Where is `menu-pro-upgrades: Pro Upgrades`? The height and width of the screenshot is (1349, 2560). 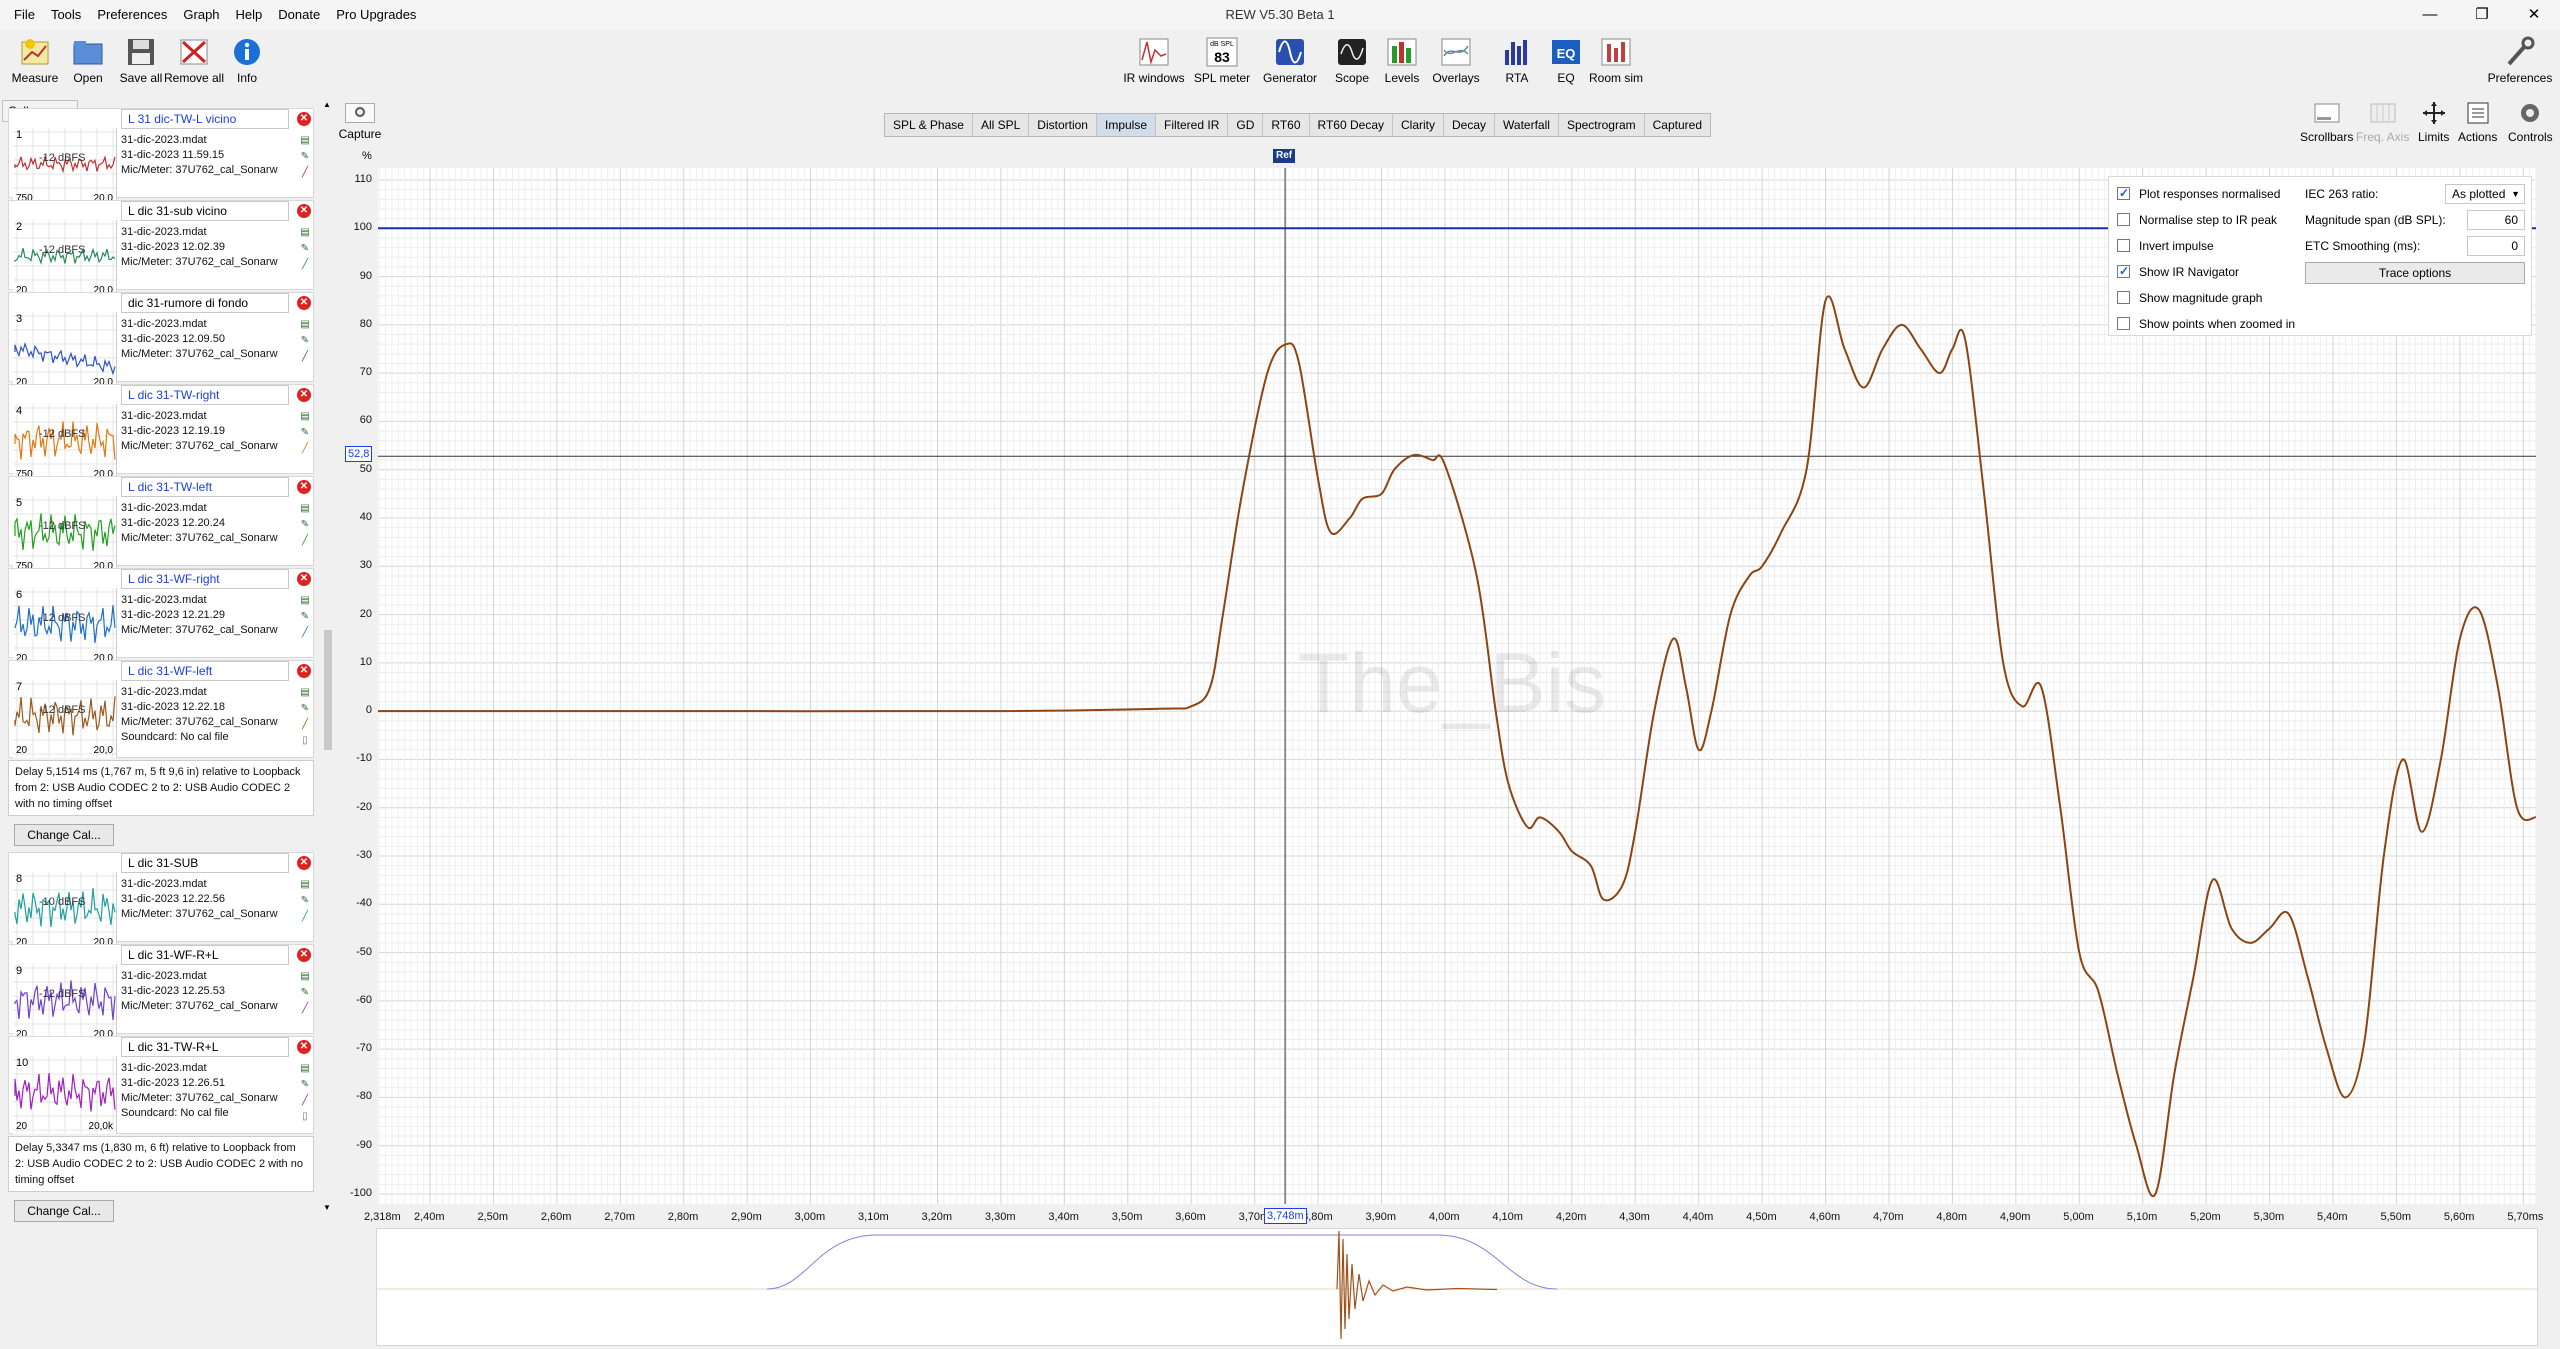 menu-pro-upgrades: Pro Upgrades is located at coordinates (376, 15).